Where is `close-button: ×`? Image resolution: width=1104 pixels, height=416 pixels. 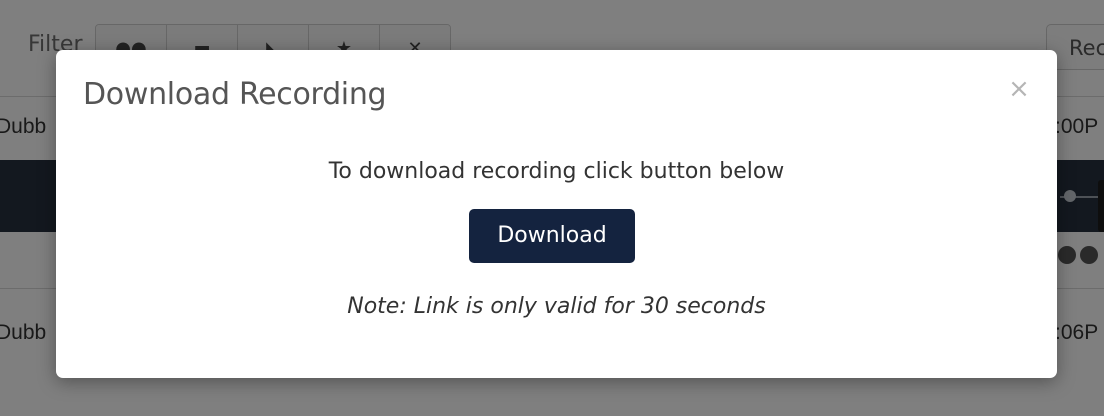
close-button: × is located at coordinates (1019, 89).